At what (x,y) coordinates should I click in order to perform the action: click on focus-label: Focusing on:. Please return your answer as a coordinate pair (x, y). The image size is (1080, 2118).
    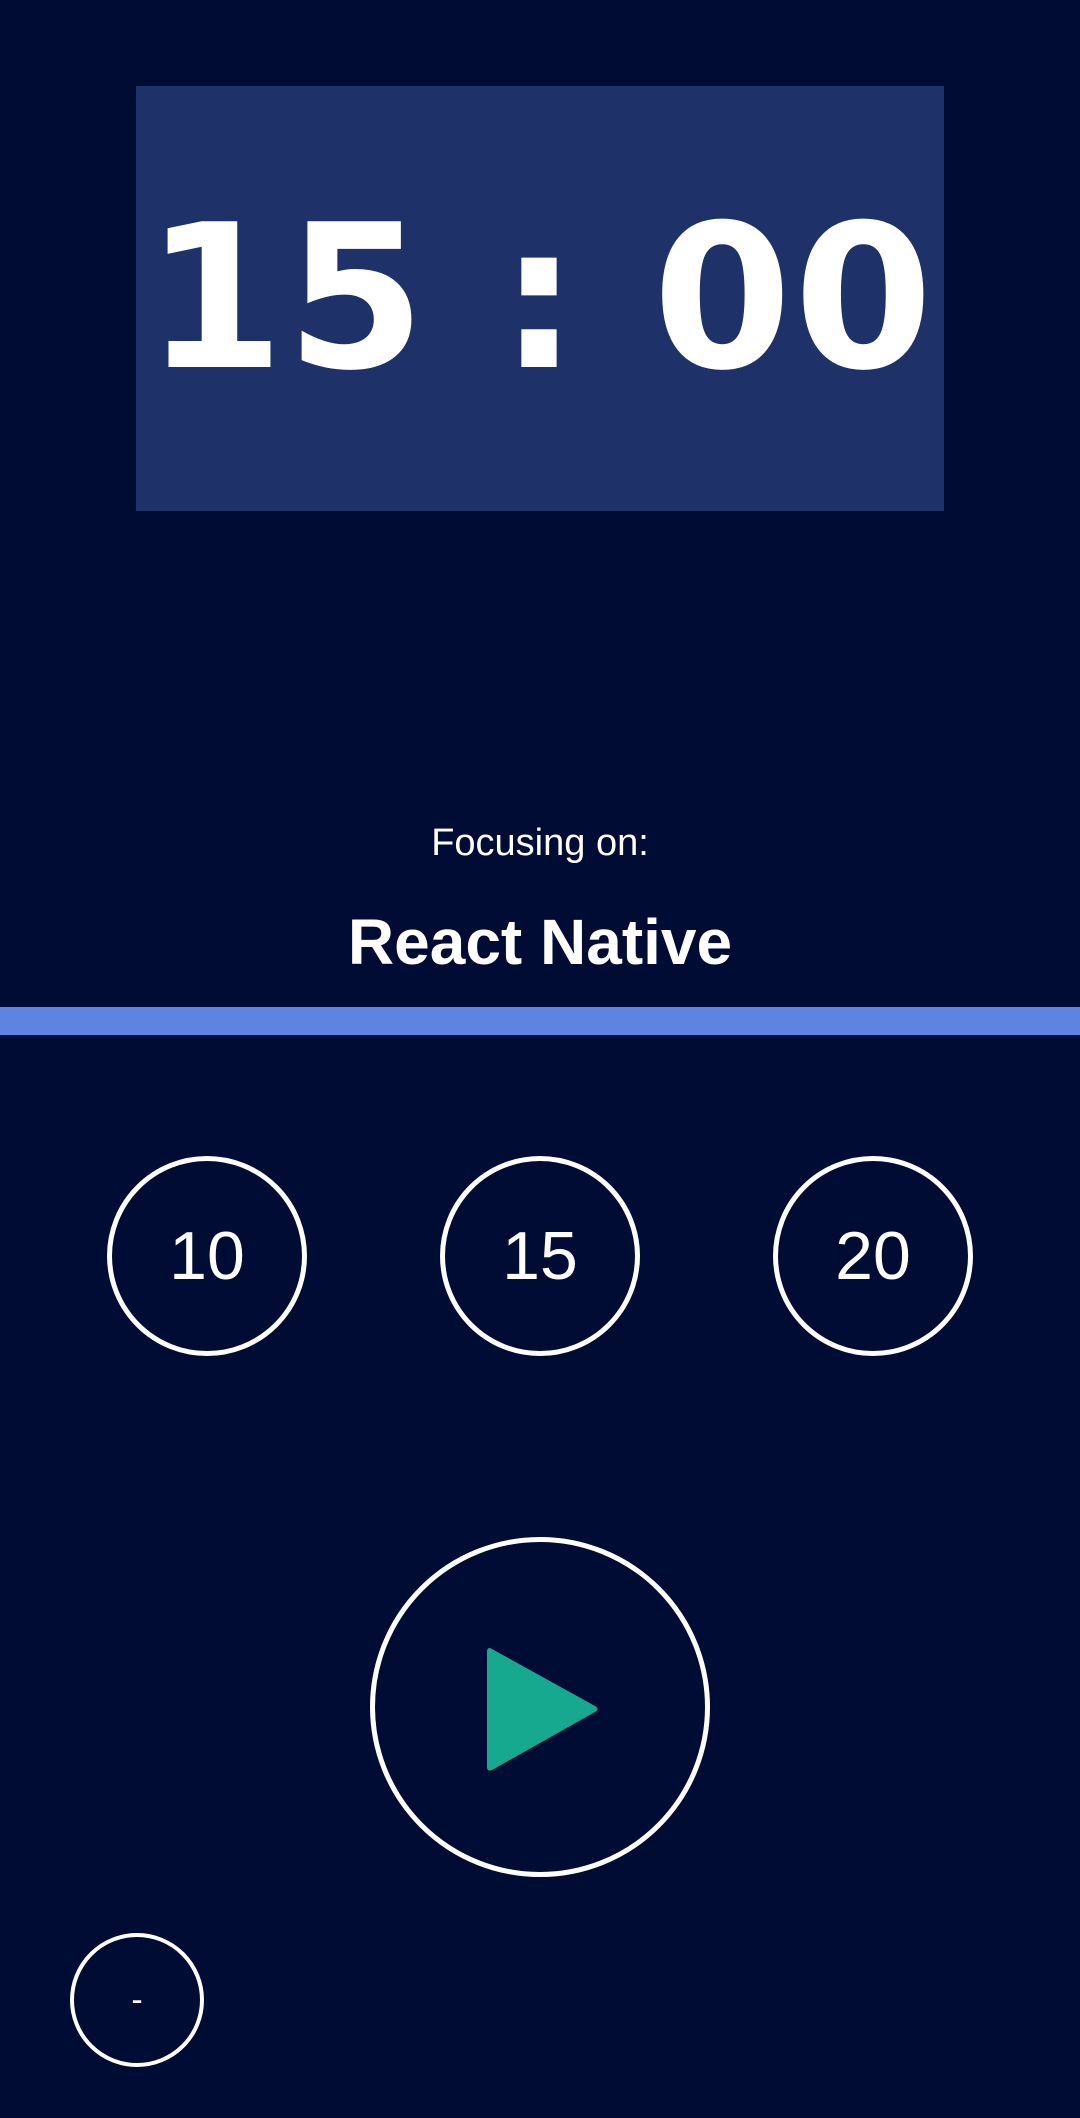
    Looking at the image, I should click on (540, 843).